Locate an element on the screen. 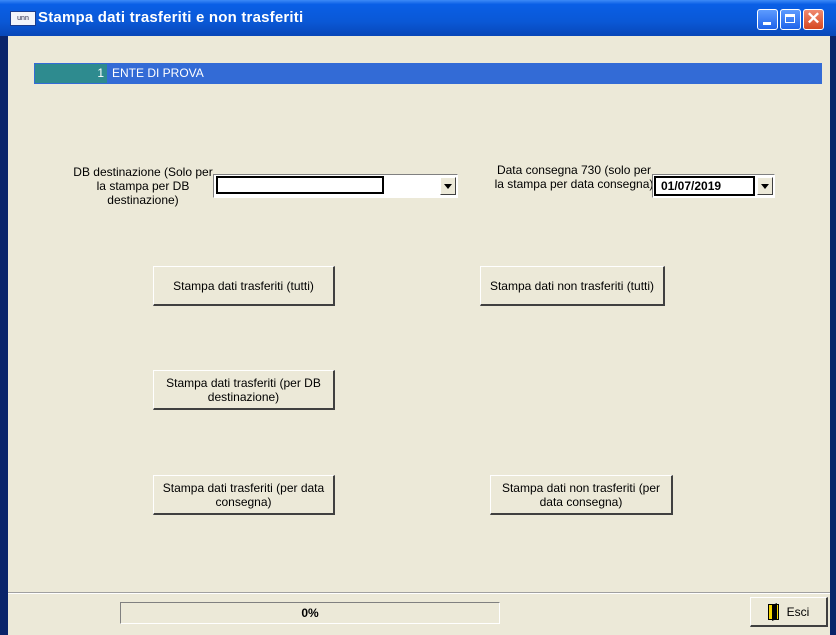 The image size is (836, 635). app-icon: unn is located at coordinates (23, 18).